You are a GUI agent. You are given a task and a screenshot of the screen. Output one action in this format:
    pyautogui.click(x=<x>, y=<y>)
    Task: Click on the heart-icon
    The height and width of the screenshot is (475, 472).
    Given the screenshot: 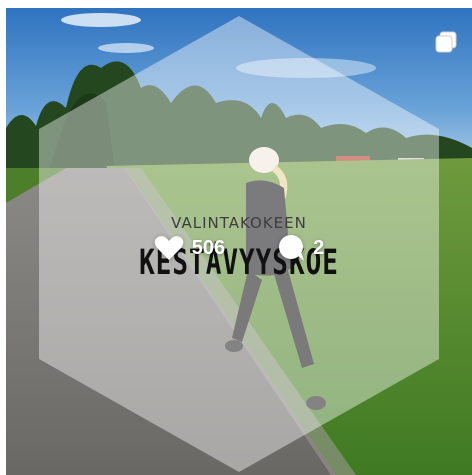 What is the action you would take?
    pyautogui.click(x=169, y=248)
    